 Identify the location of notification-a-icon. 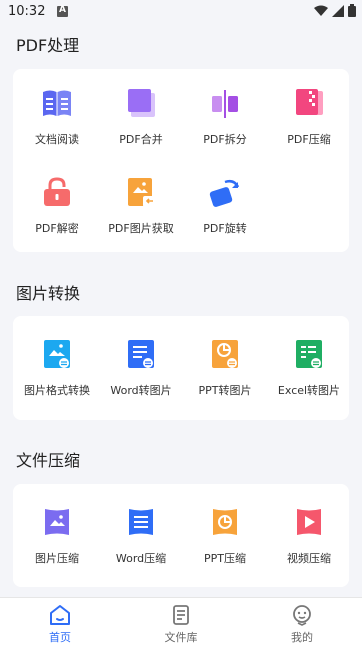
(62, 11).